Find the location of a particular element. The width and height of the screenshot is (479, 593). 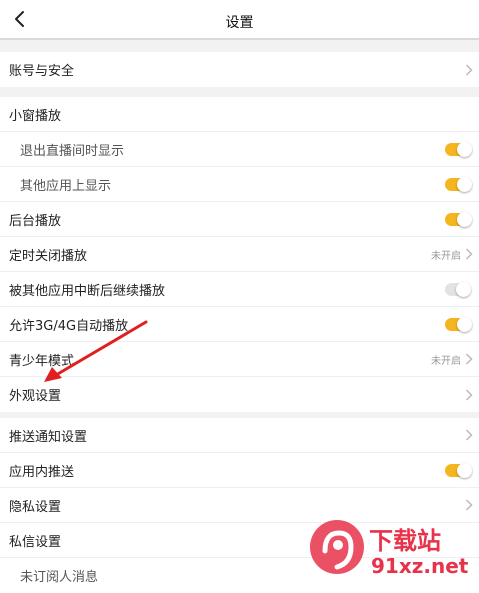

top-bar: 设置 is located at coordinates (239, 20).